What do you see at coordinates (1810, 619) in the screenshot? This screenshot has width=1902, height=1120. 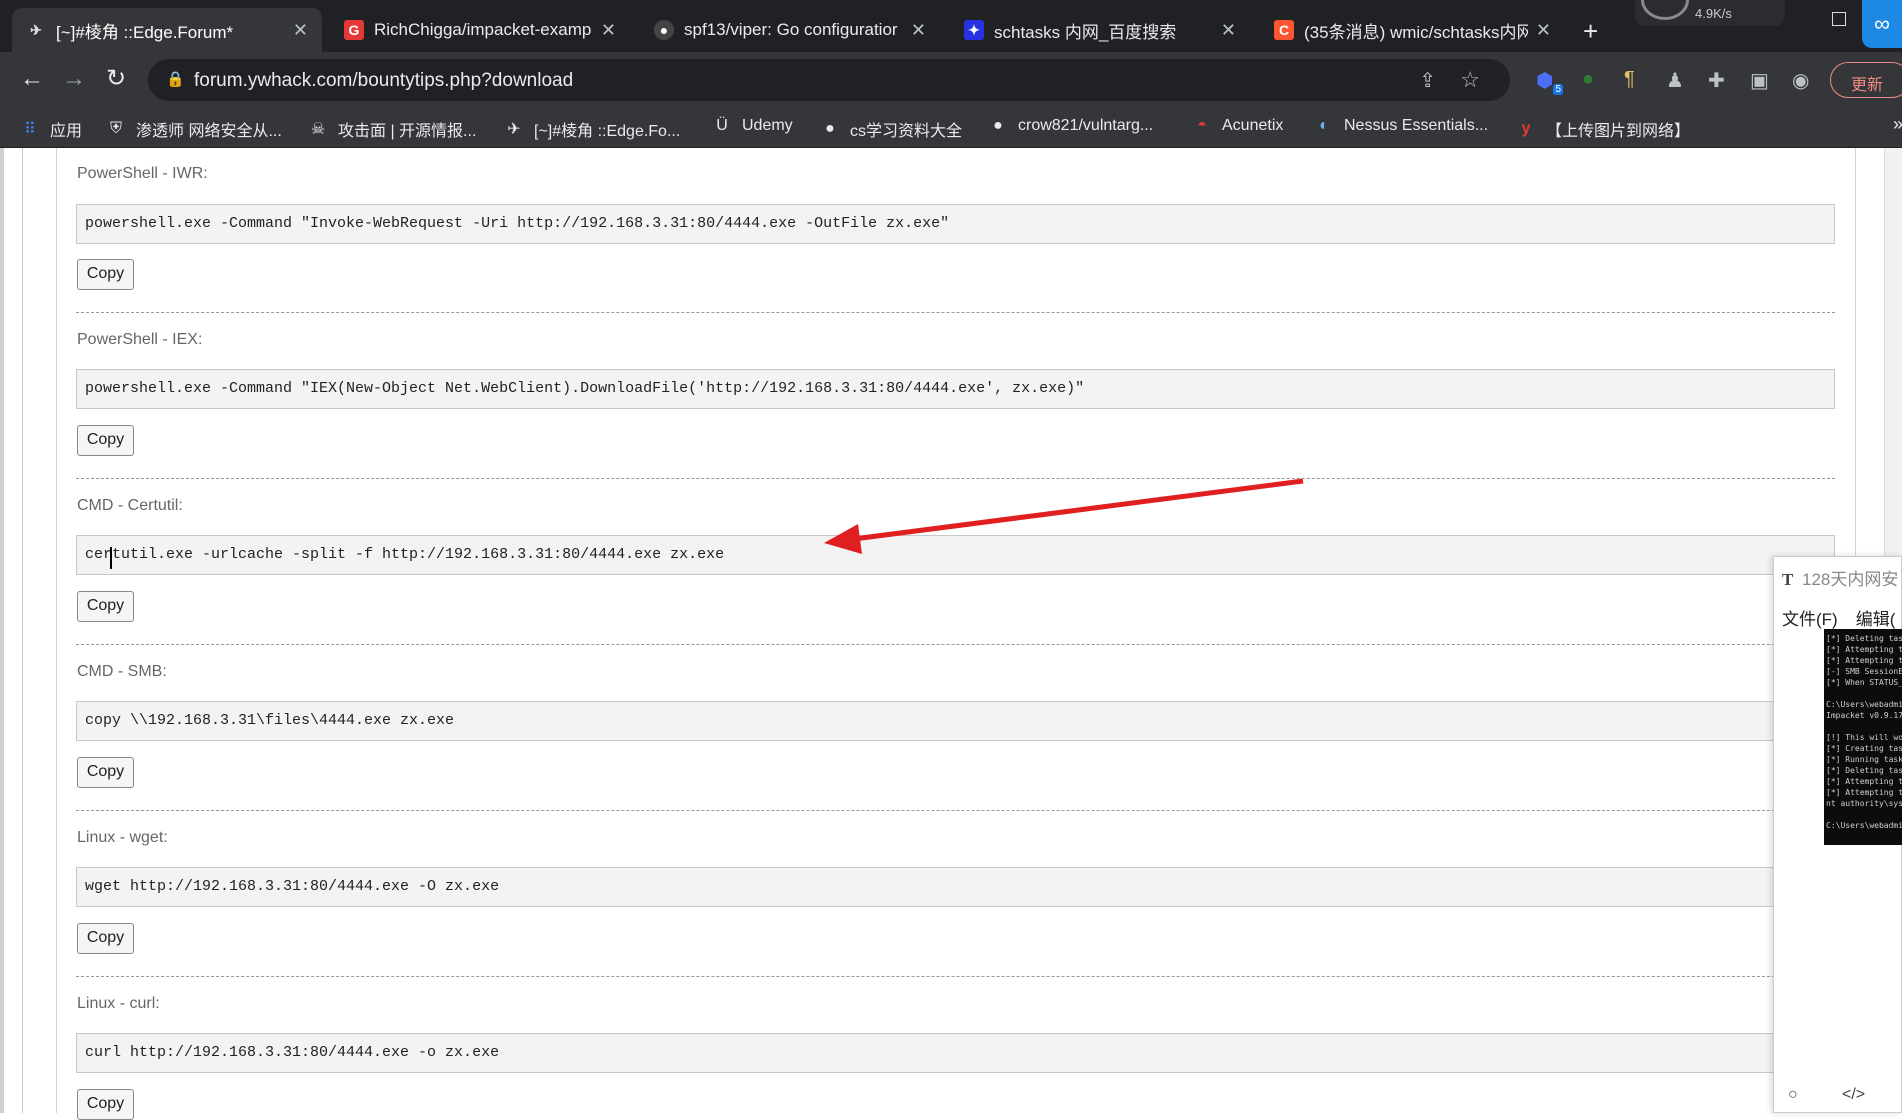 I see `menu-file: 文件(F)` at bounding box center [1810, 619].